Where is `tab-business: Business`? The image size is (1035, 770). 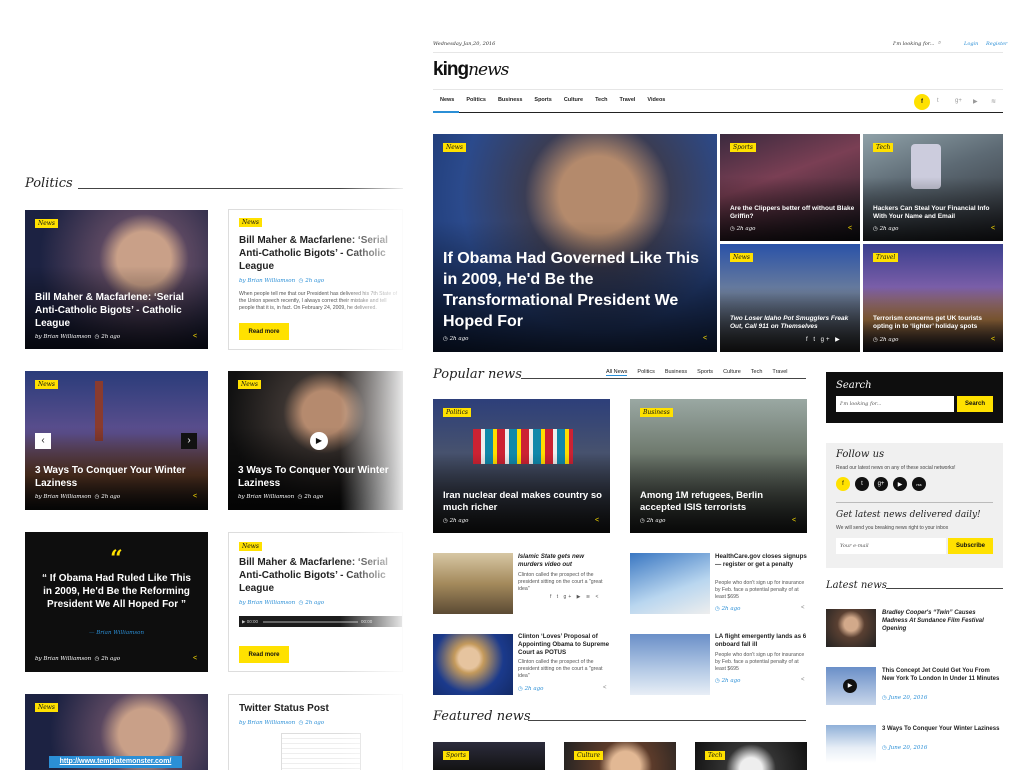 tab-business: Business is located at coordinates (676, 372).